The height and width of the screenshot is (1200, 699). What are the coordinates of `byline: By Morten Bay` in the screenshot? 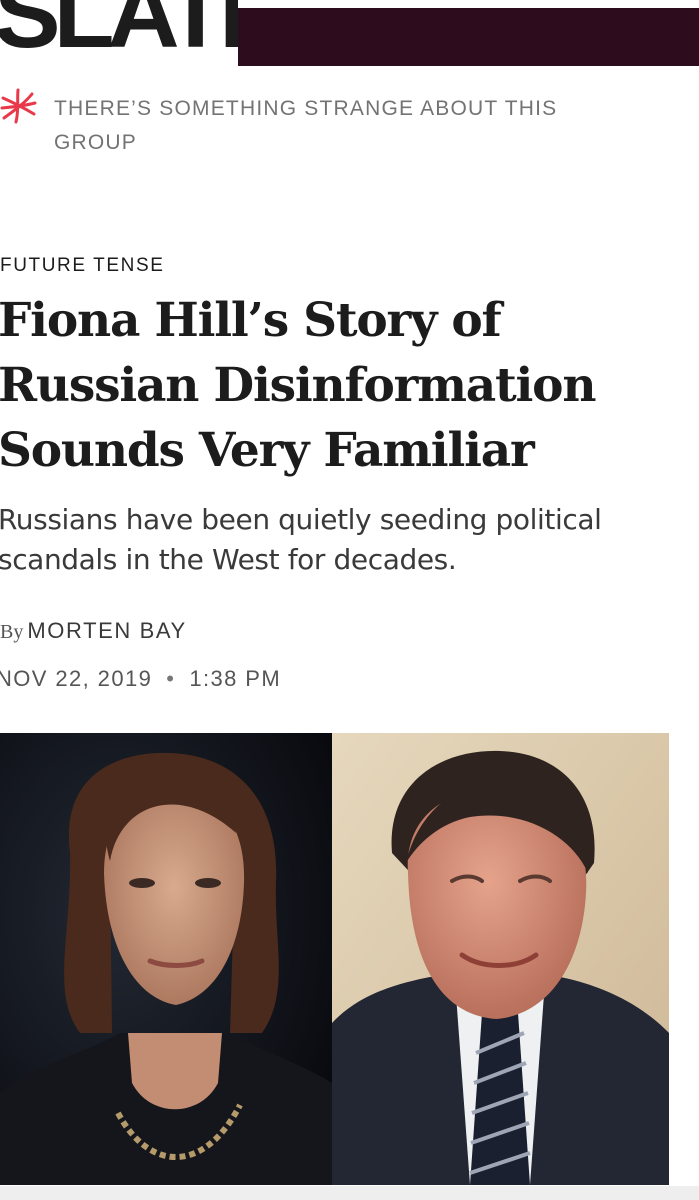 It's located at (93, 631).